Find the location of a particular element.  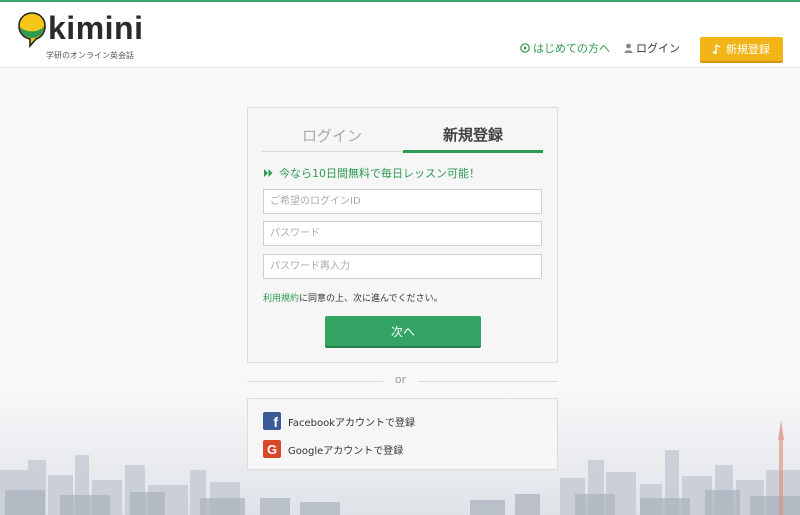

play-circle-icon is located at coordinates (525, 48).